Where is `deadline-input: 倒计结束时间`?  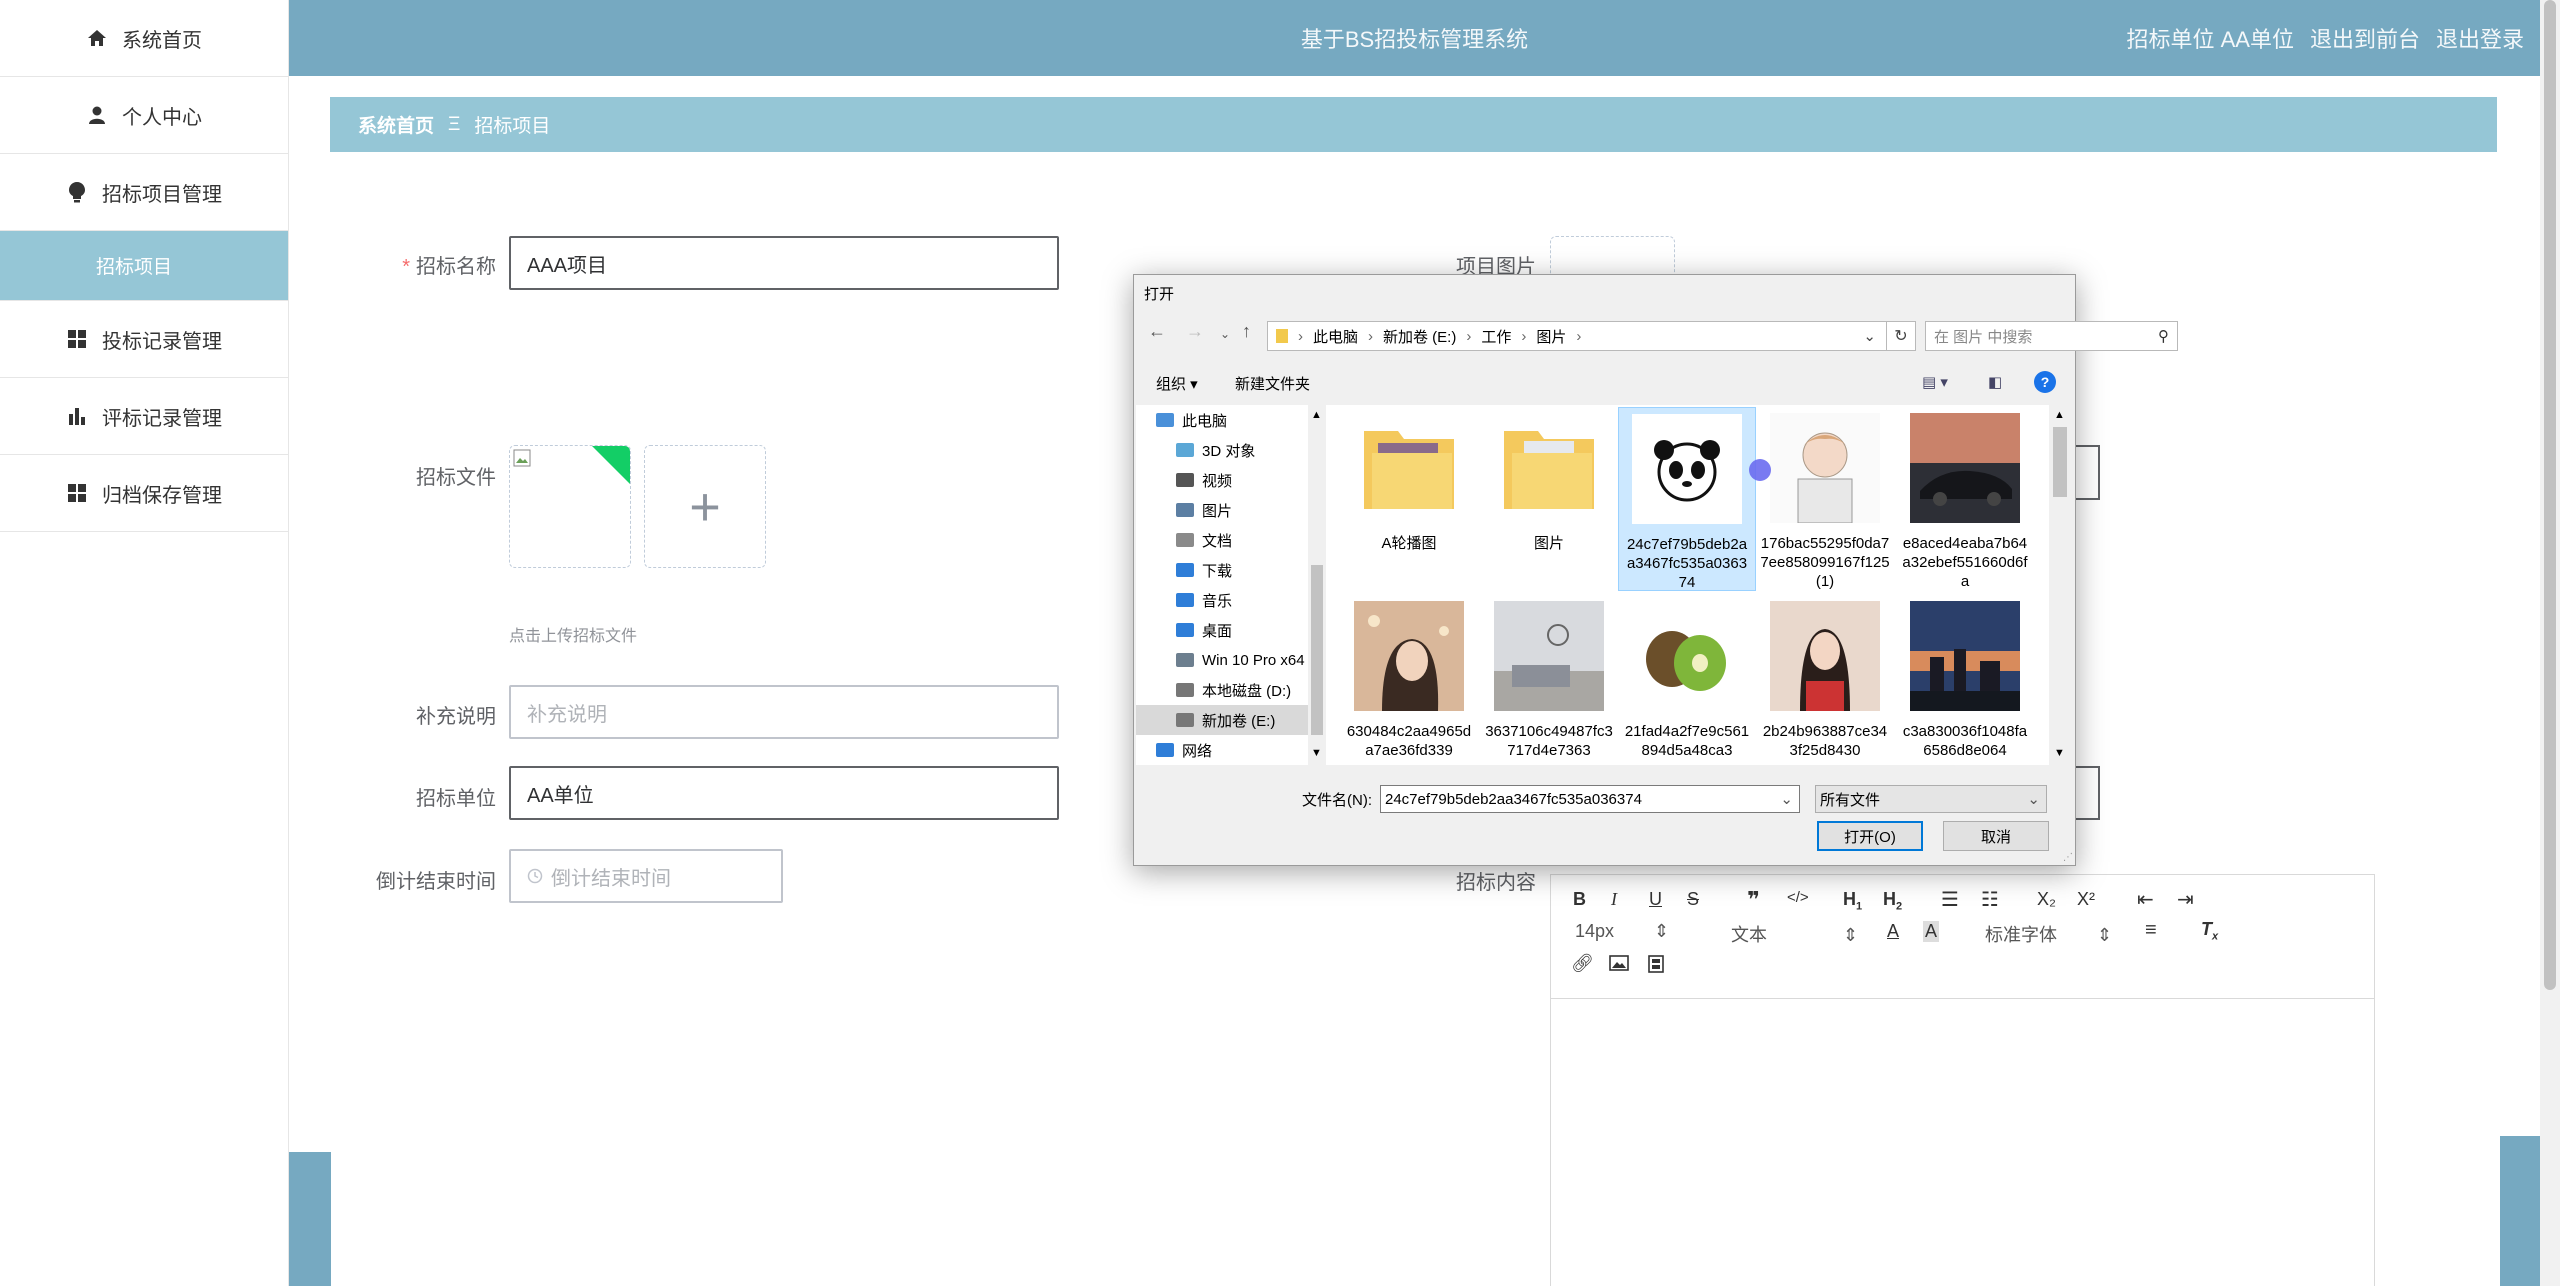 deadline-input: 倒计结束时间 is located at coordinates (646, 876).